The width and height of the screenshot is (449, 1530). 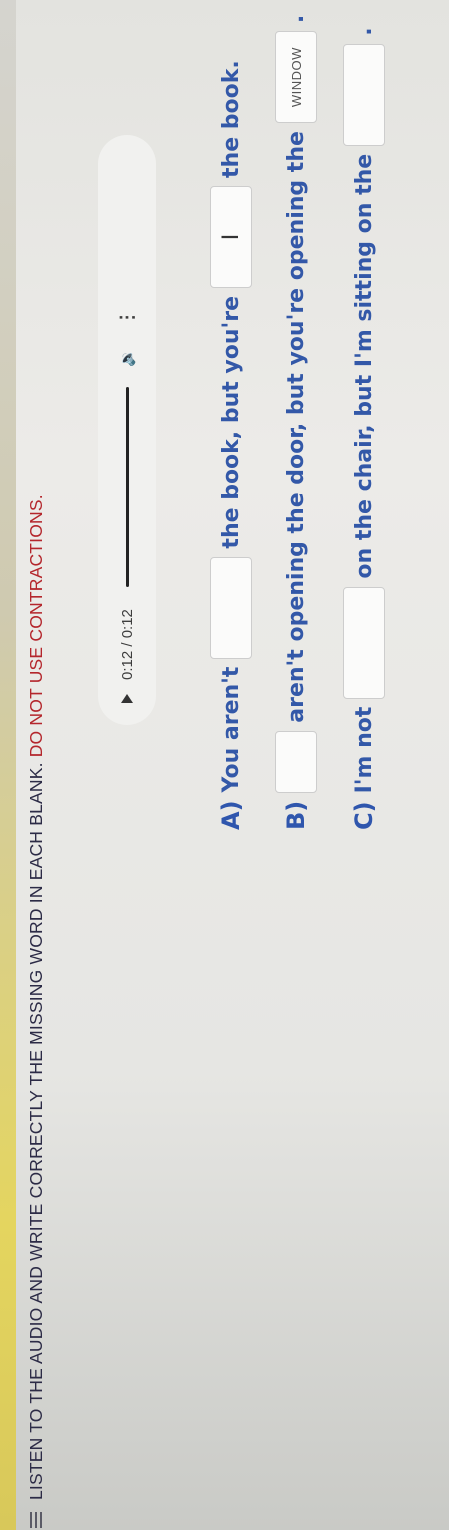 I want to click on blank-input: I, so click(x=231, y=236).